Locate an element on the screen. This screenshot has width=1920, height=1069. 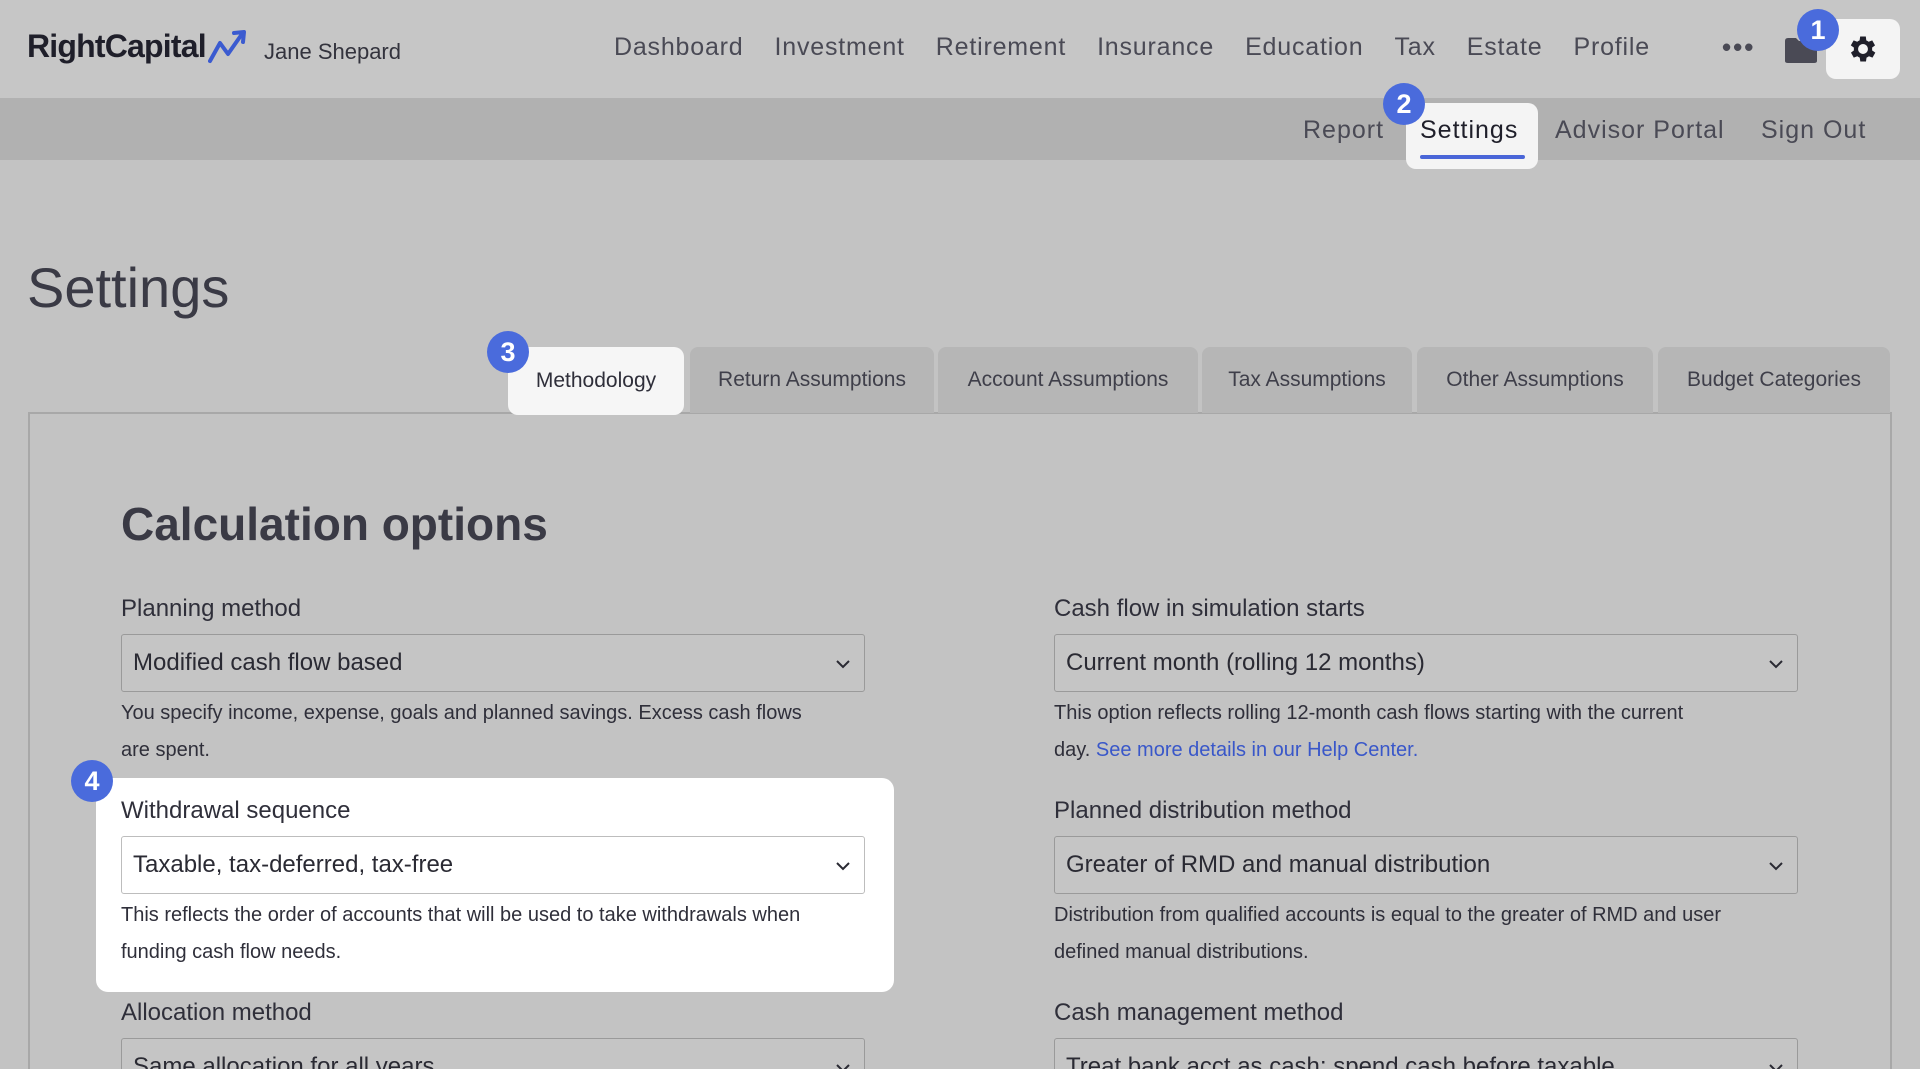
help-center-link: See more details in our Help Center. is located at coordinates (1257, 750).